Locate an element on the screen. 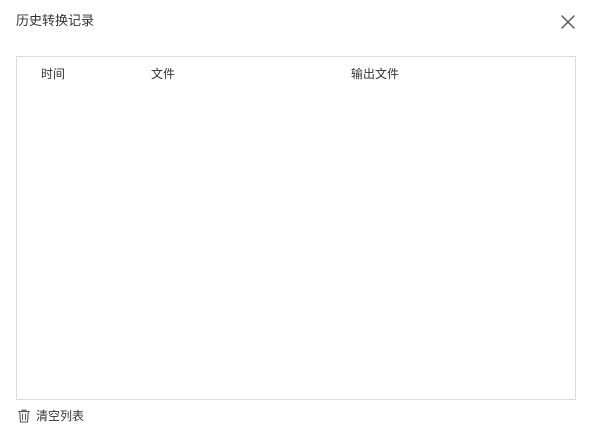 The height and width of the screenshot is (440, 592). clear-list-label: 清空列表 is located at coordinates (60, 416).